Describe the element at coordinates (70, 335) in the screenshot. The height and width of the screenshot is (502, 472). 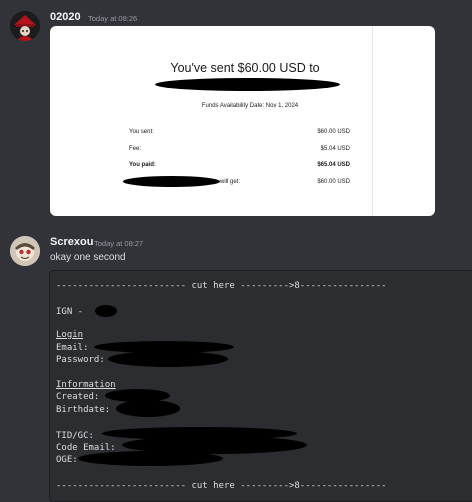
I see `code-line-login-header: Login` at that location.